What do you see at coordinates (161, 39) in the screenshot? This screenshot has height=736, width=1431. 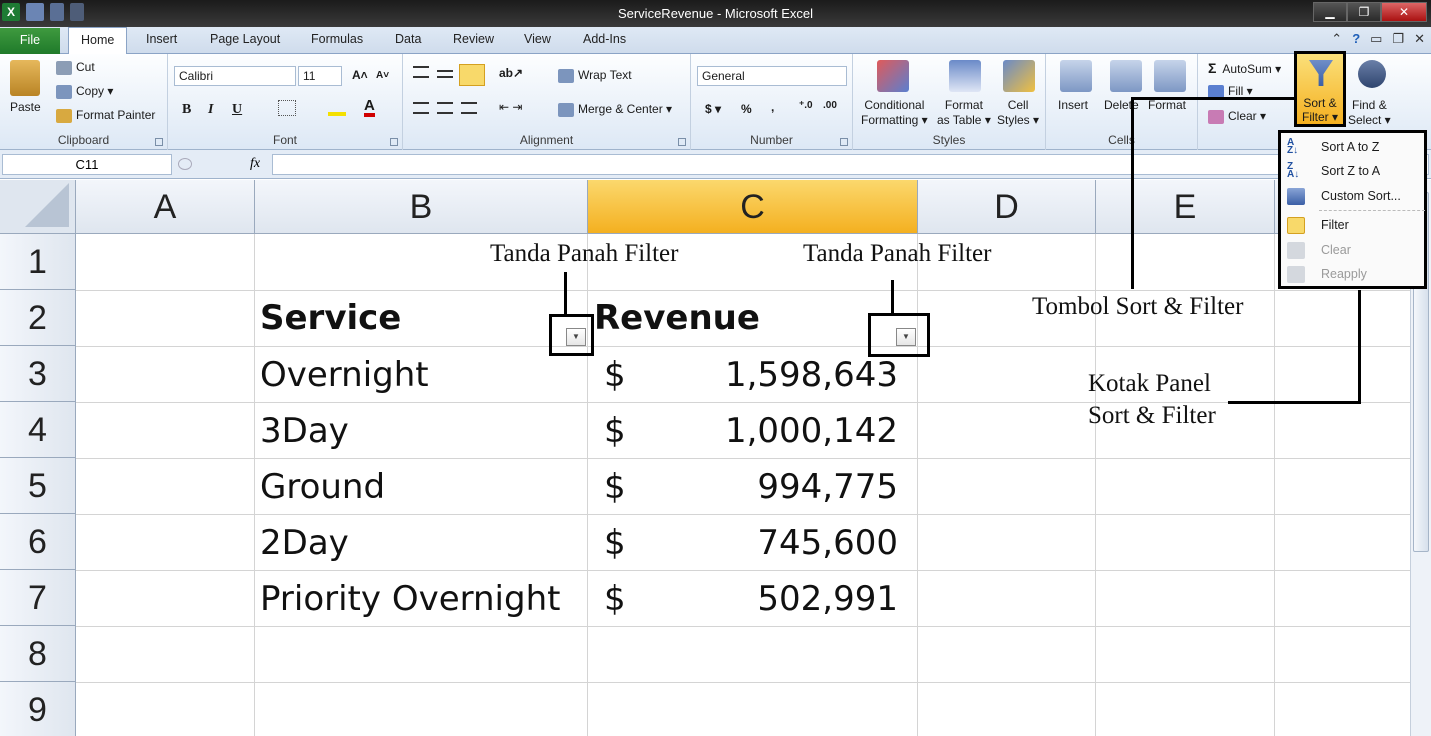 I see `tab-insert: Insert` at bounding box center [161, 39].